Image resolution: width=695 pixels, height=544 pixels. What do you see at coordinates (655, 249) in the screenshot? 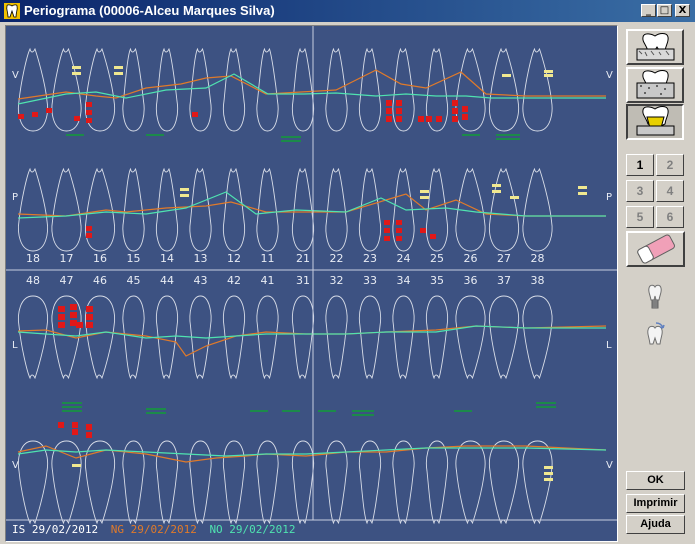
I see `eraser-button` at bounding box center [655, 249].